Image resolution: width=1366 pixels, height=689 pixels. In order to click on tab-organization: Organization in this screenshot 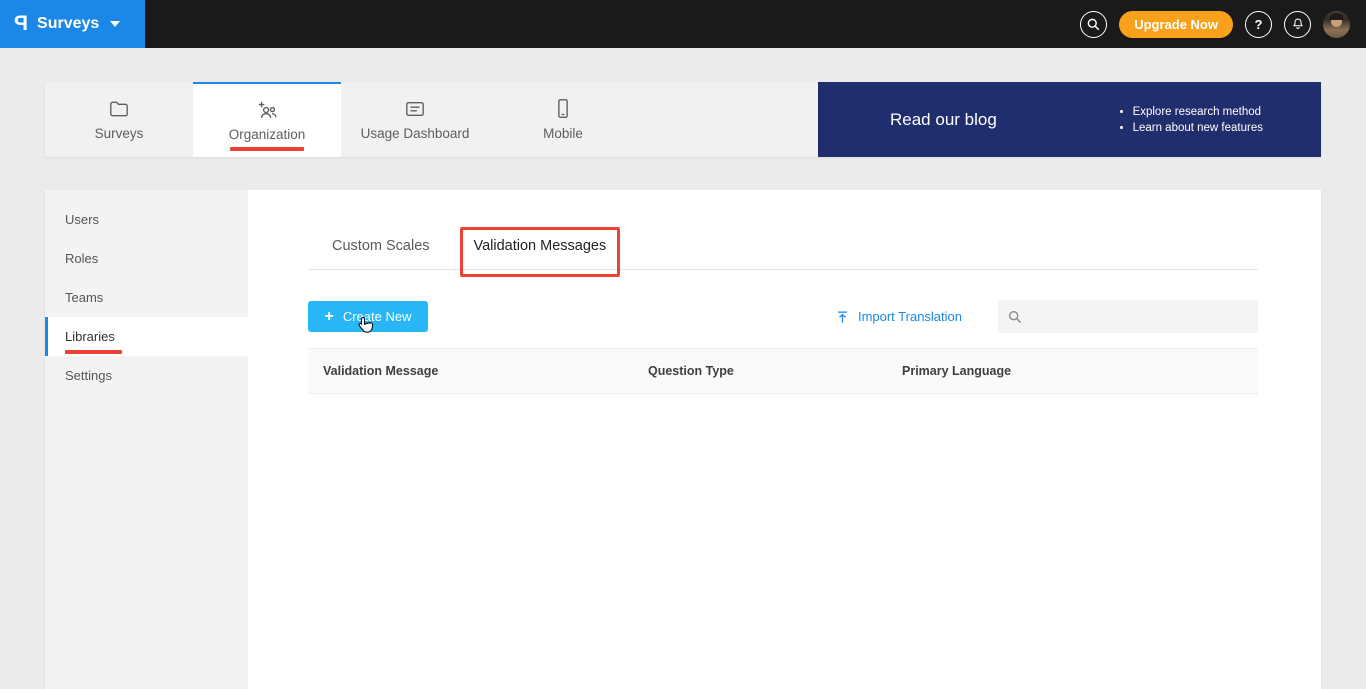, I will do `click(267, 119)`.